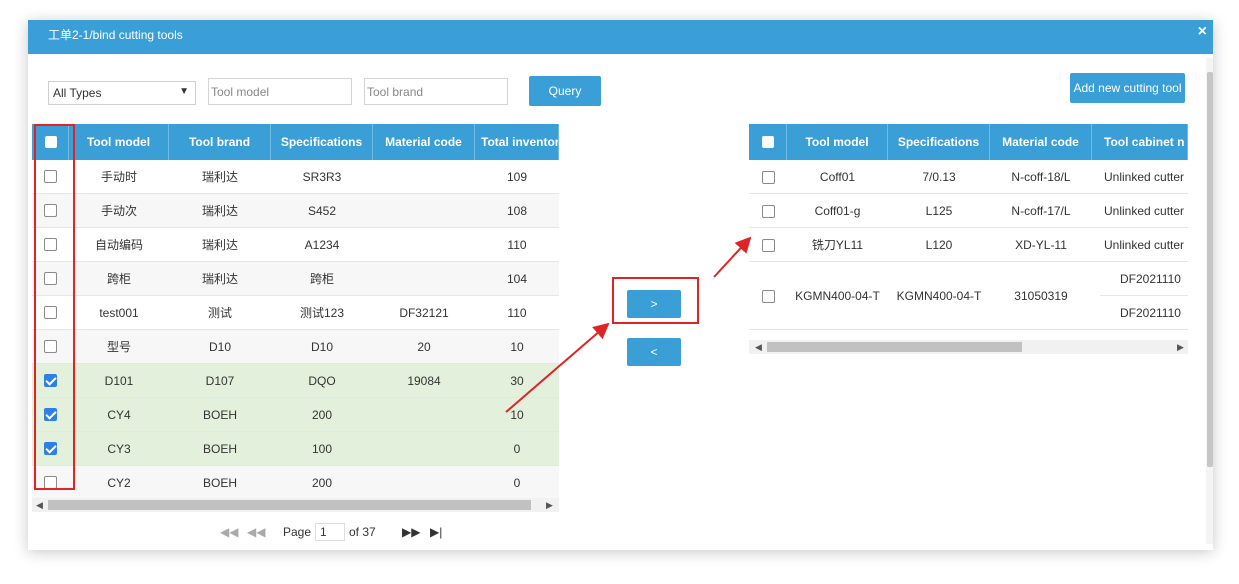 Image resolution: width=1239 pixels, height=584 pixels. What do you see at coordinates (411, 532) in the screenshot?
I see `next-page-icon: ▶▶` at bounding box center [411, 532].